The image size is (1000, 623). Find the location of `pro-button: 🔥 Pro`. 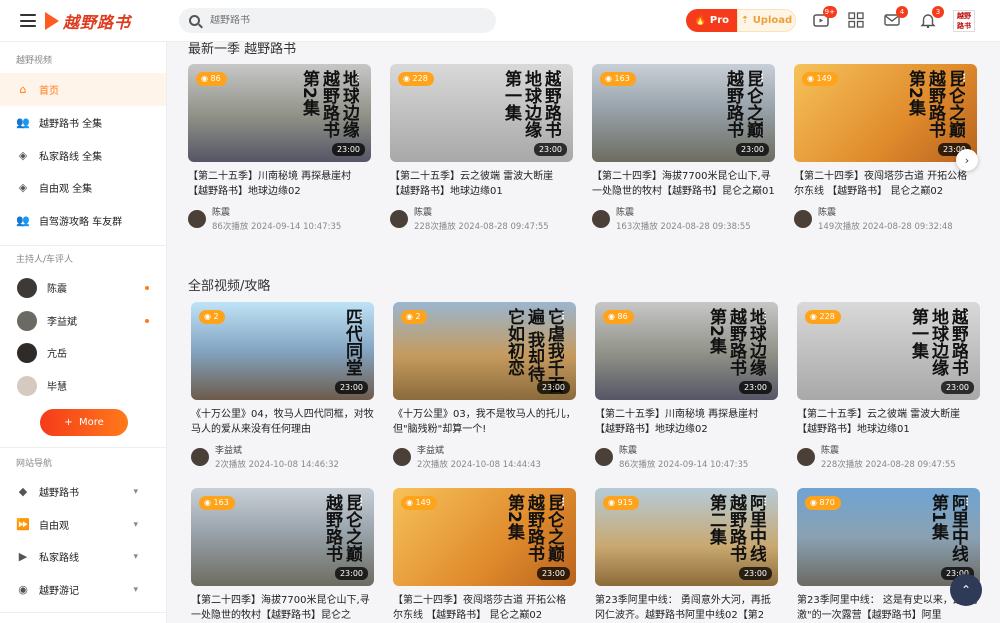

pro-button: 🔥 Pro is located at coordinates (711, 20).